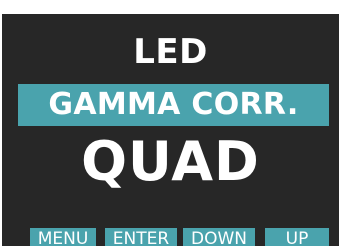  I want to click on section-title: LED, so click(170, 52).